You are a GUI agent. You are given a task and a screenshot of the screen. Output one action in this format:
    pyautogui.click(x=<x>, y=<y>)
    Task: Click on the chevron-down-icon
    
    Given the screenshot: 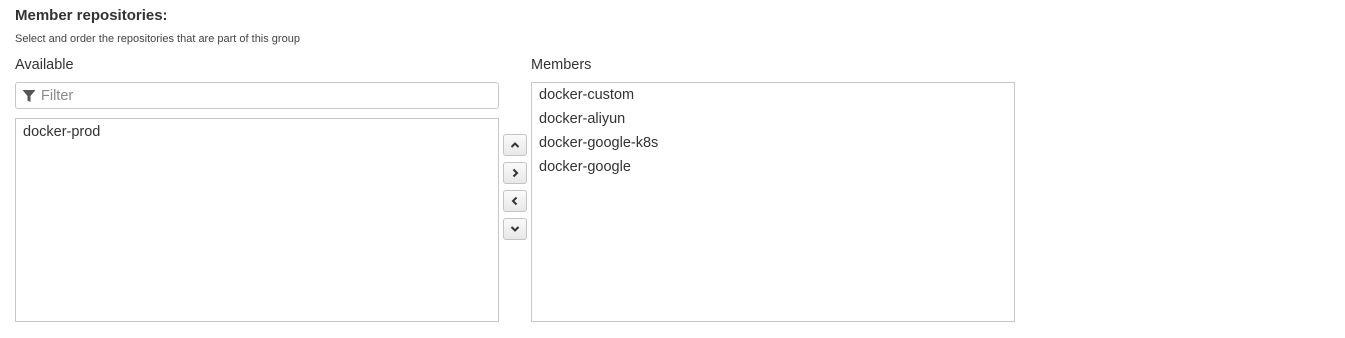 What is the action you would take?
    pyautogui.click(x=515, y=229)
    